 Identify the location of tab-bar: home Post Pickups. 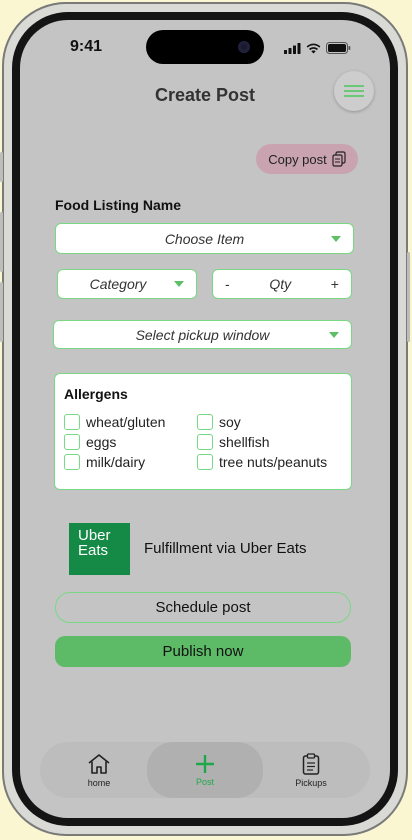
(205, 770).